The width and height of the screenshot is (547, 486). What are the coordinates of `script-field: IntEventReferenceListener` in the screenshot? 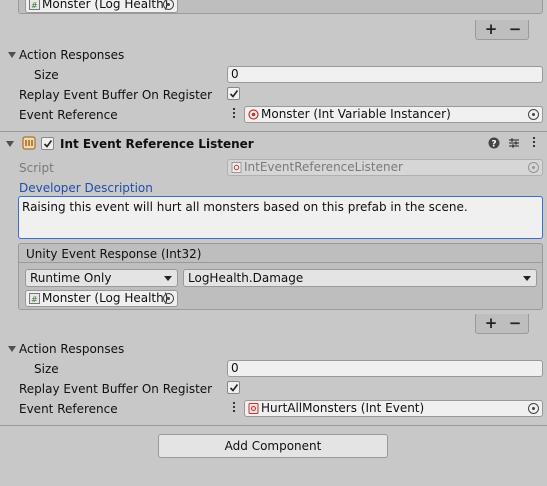 It's located at (385, 167).